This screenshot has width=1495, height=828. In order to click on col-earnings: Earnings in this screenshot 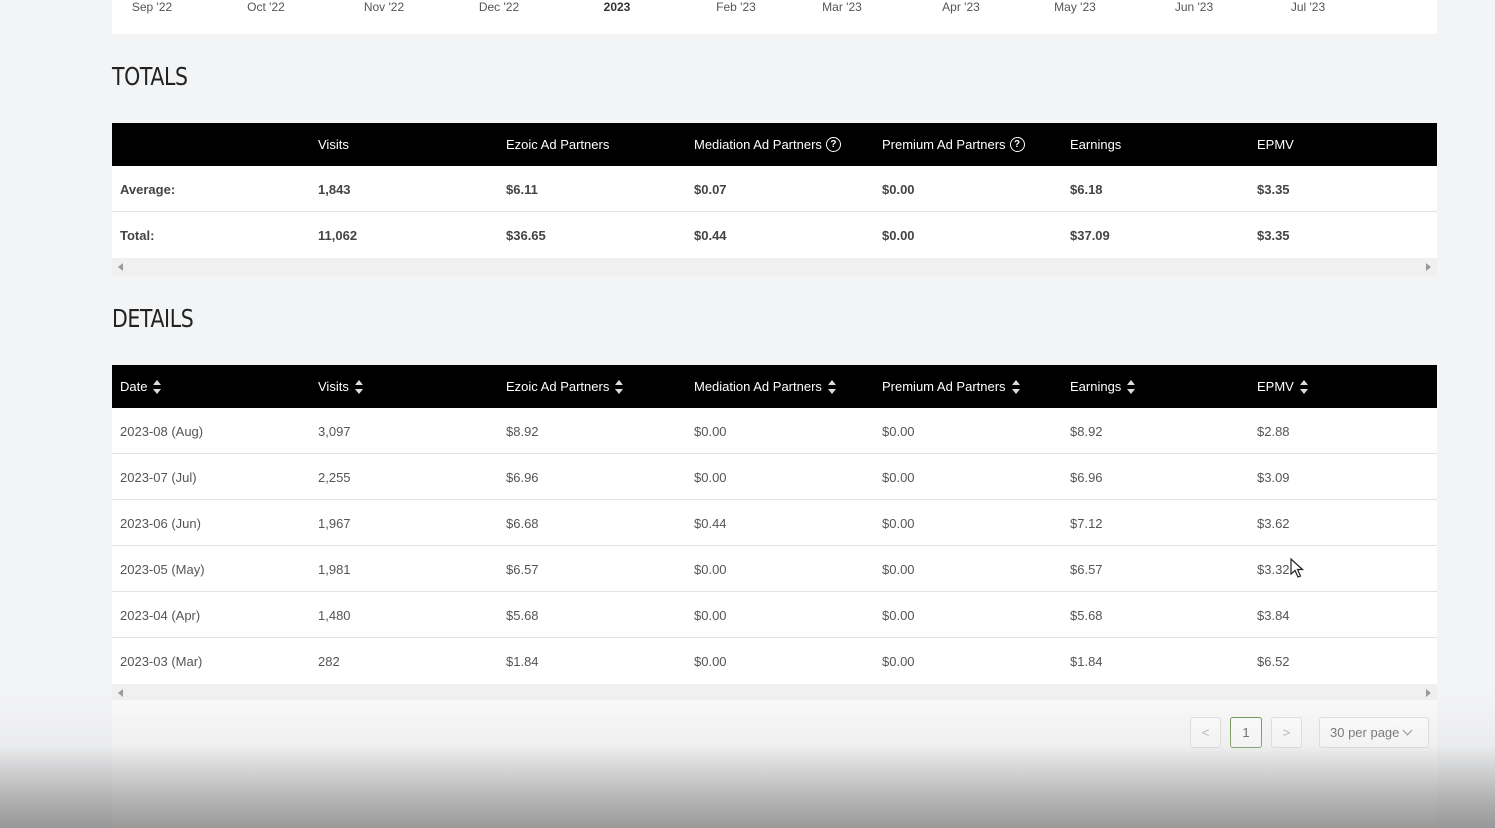, I will do `click(1096, 144)`.